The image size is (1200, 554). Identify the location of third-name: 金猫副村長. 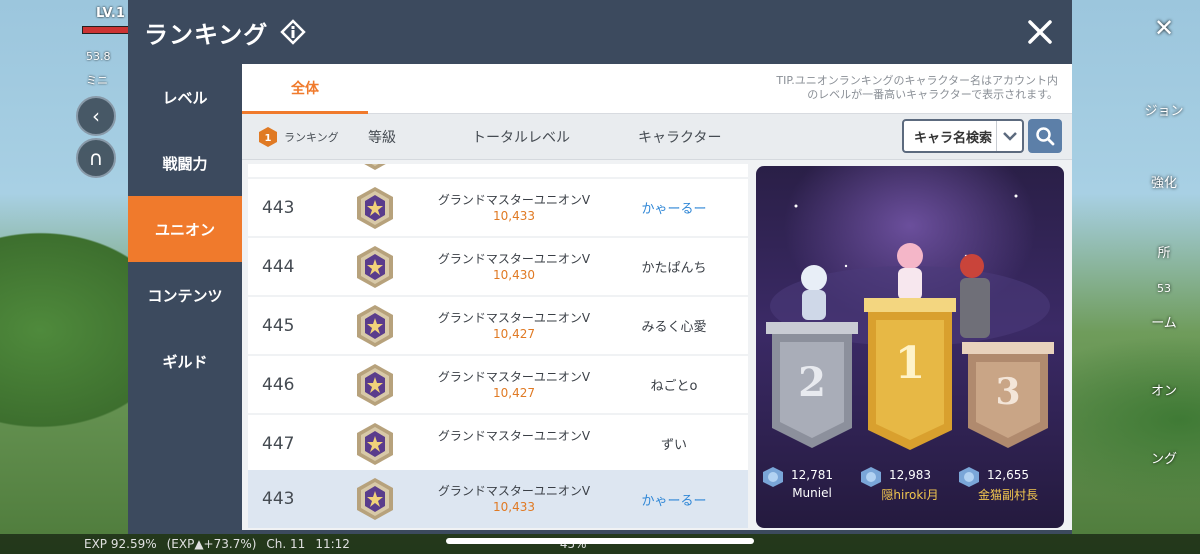
(1007, 495).